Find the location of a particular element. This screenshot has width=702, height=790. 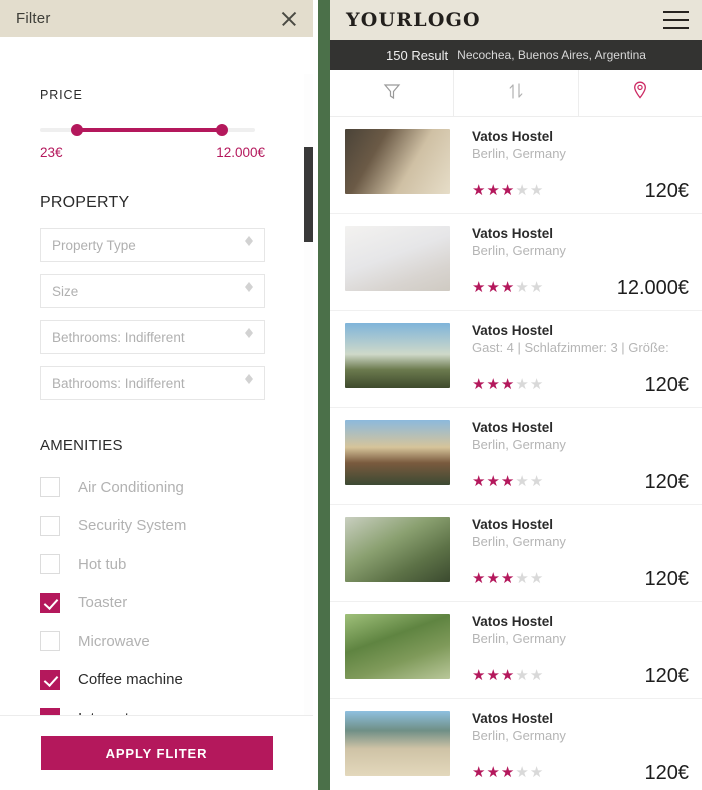

filter-scrollbar is located at coordinates (308, 394).